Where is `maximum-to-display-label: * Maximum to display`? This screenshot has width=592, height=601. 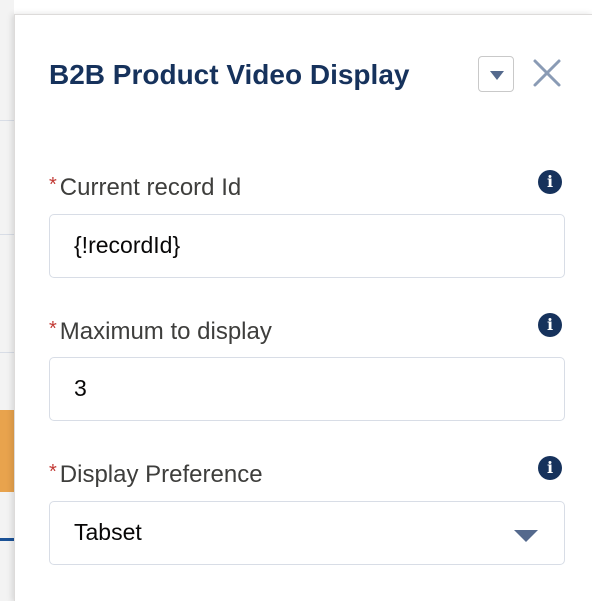
maximum-to-display-label: * Maximum to display is located at coordinates (160, 330).